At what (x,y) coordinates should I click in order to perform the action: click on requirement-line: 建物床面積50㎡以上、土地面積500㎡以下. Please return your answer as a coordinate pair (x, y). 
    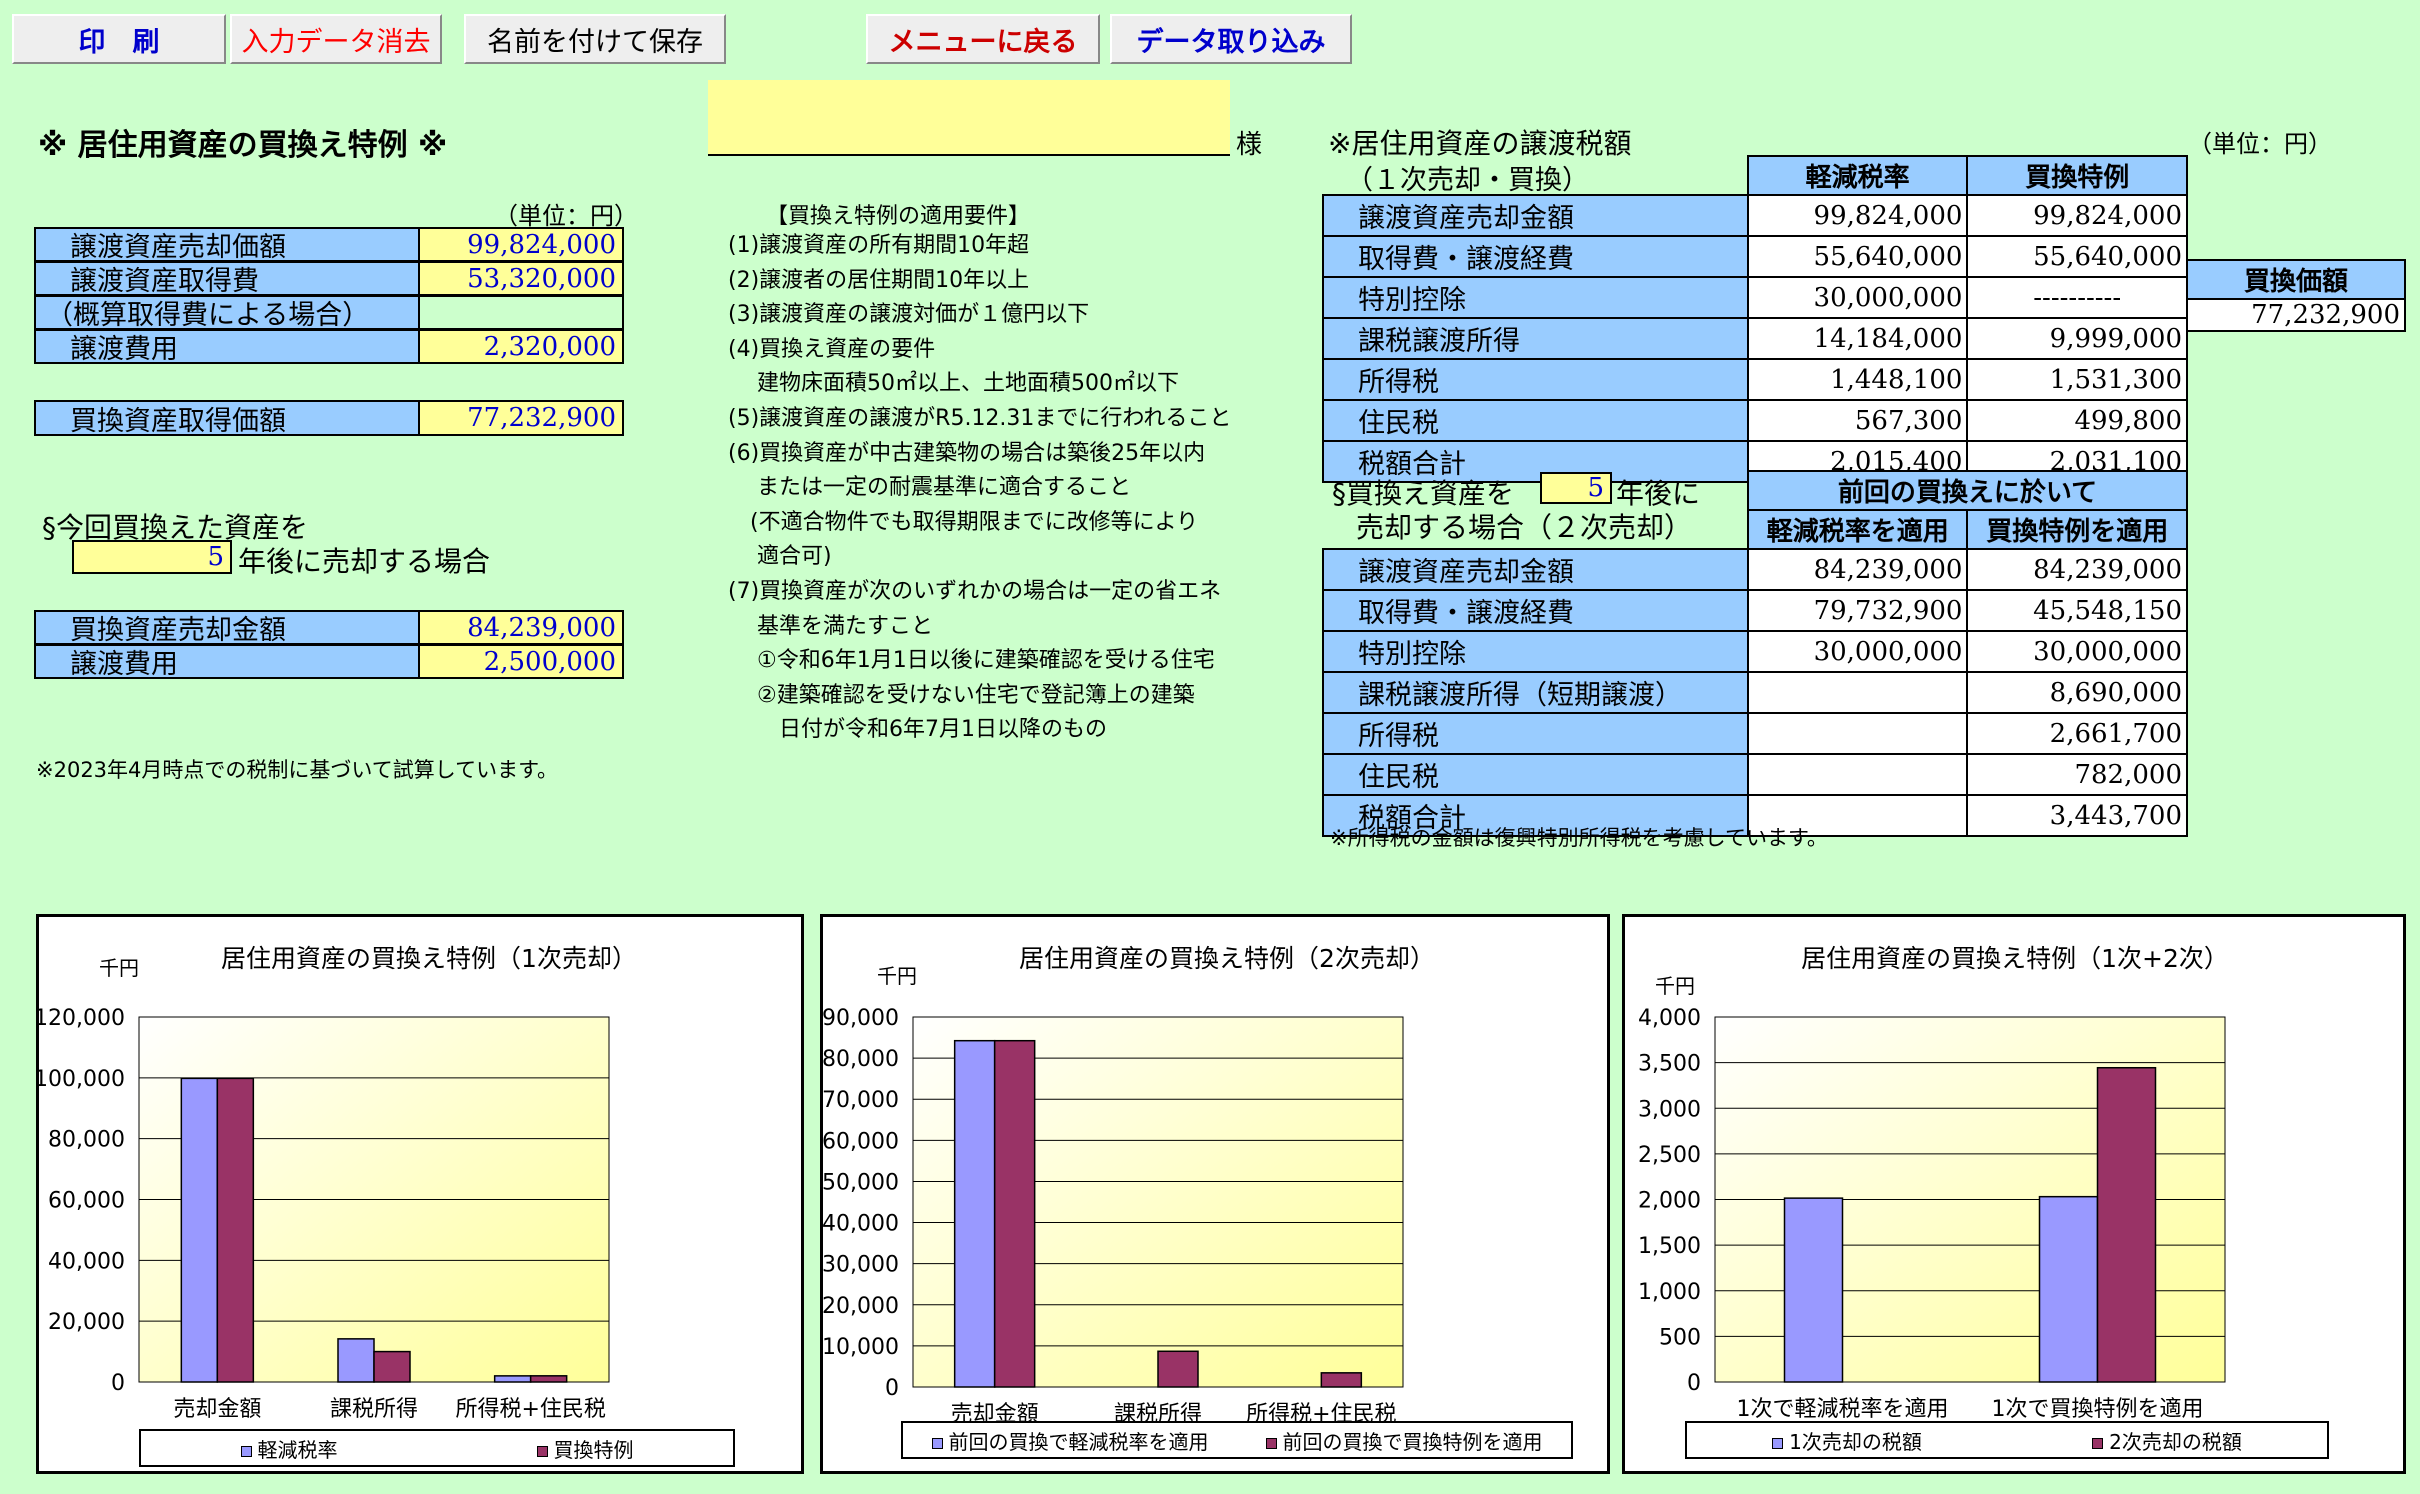
    Looking at the image, I should click on (953, 384).